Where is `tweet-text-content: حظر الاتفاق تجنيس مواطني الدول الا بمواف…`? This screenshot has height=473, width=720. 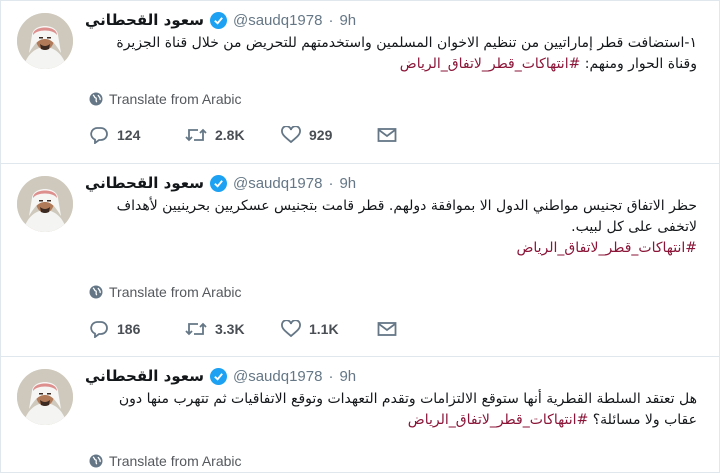 tweet-text-content: حظر الاتفاق تجنيس مواطني الدول الا بمواف… is located at coordinates (406, 216).